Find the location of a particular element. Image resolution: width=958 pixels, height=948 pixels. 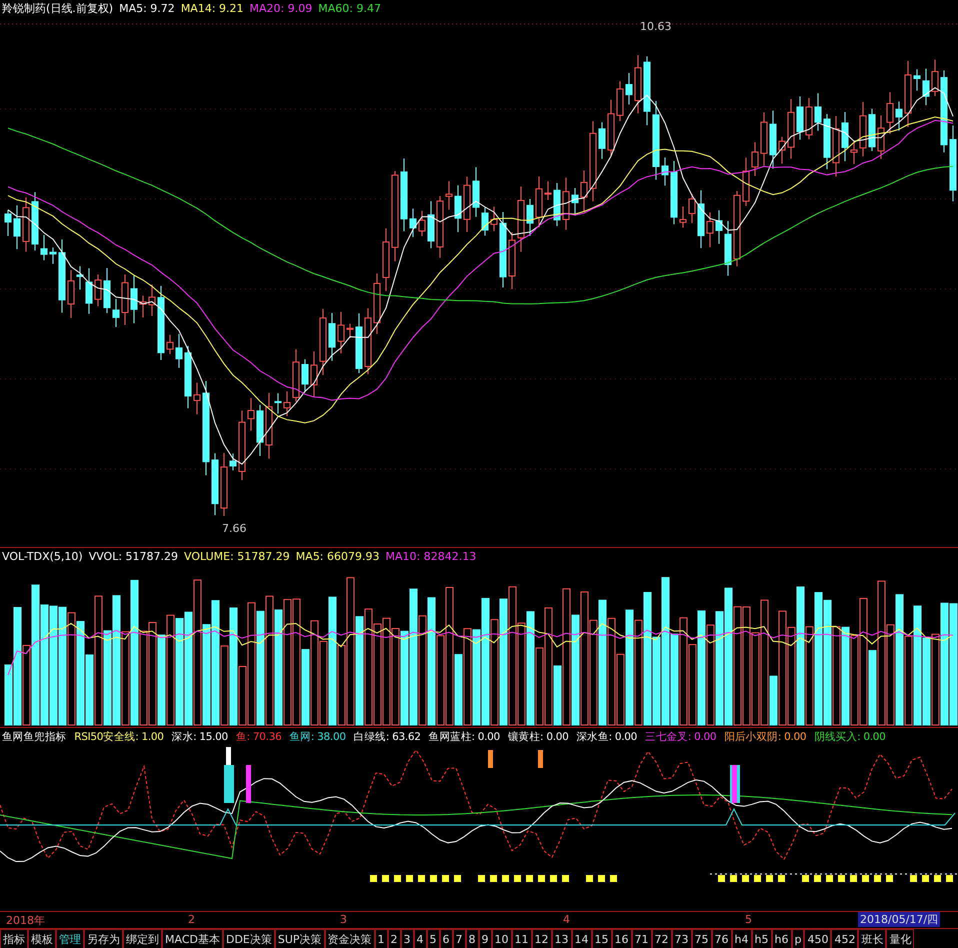

legend-text: MA14: 9.21 is located at coordinates (212, 8).